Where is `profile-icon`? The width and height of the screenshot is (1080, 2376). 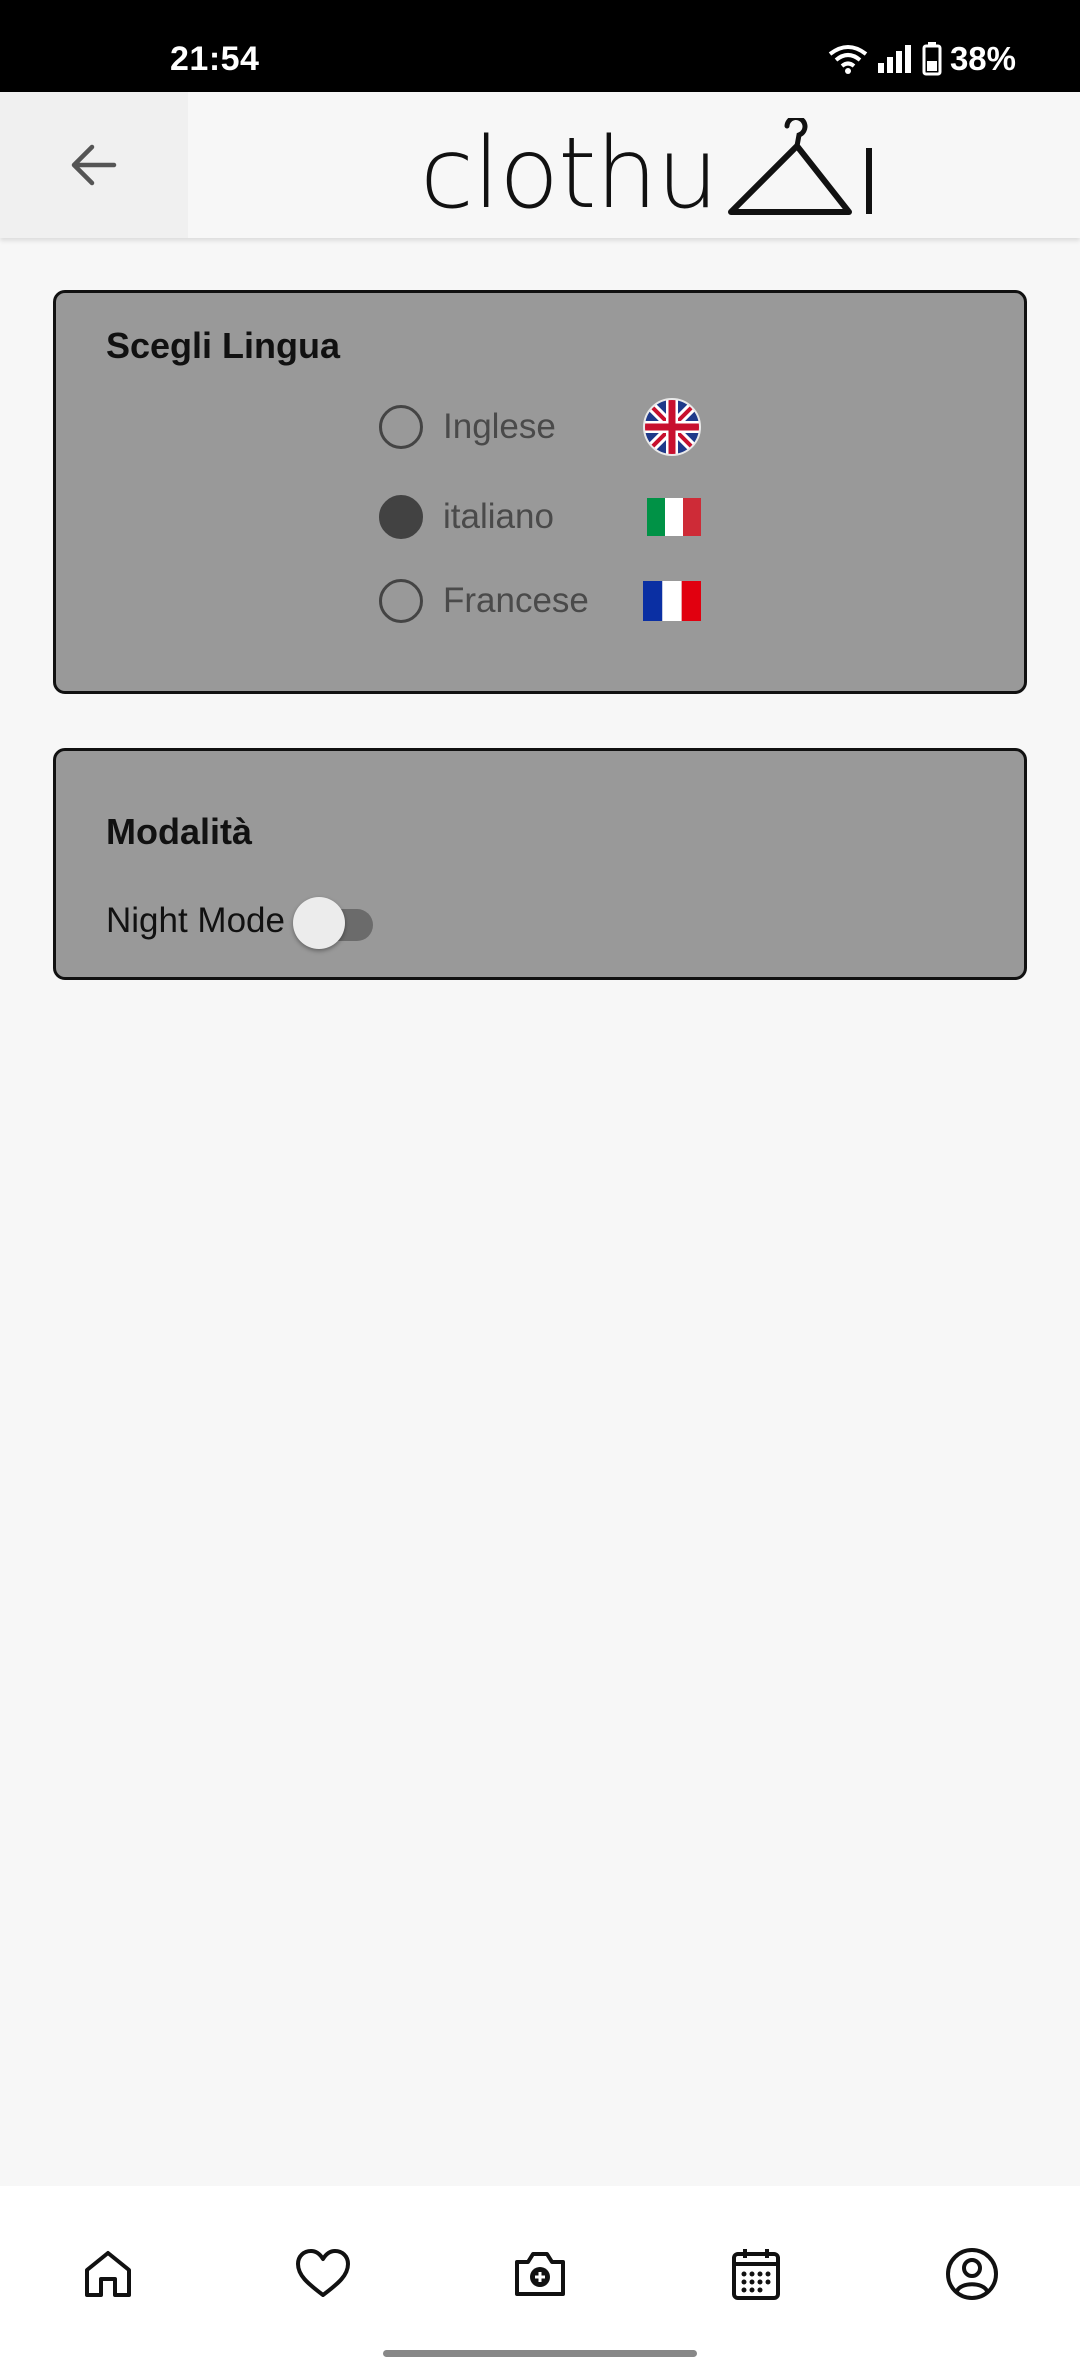
profile-icon is located at coordinates (972, 2274).